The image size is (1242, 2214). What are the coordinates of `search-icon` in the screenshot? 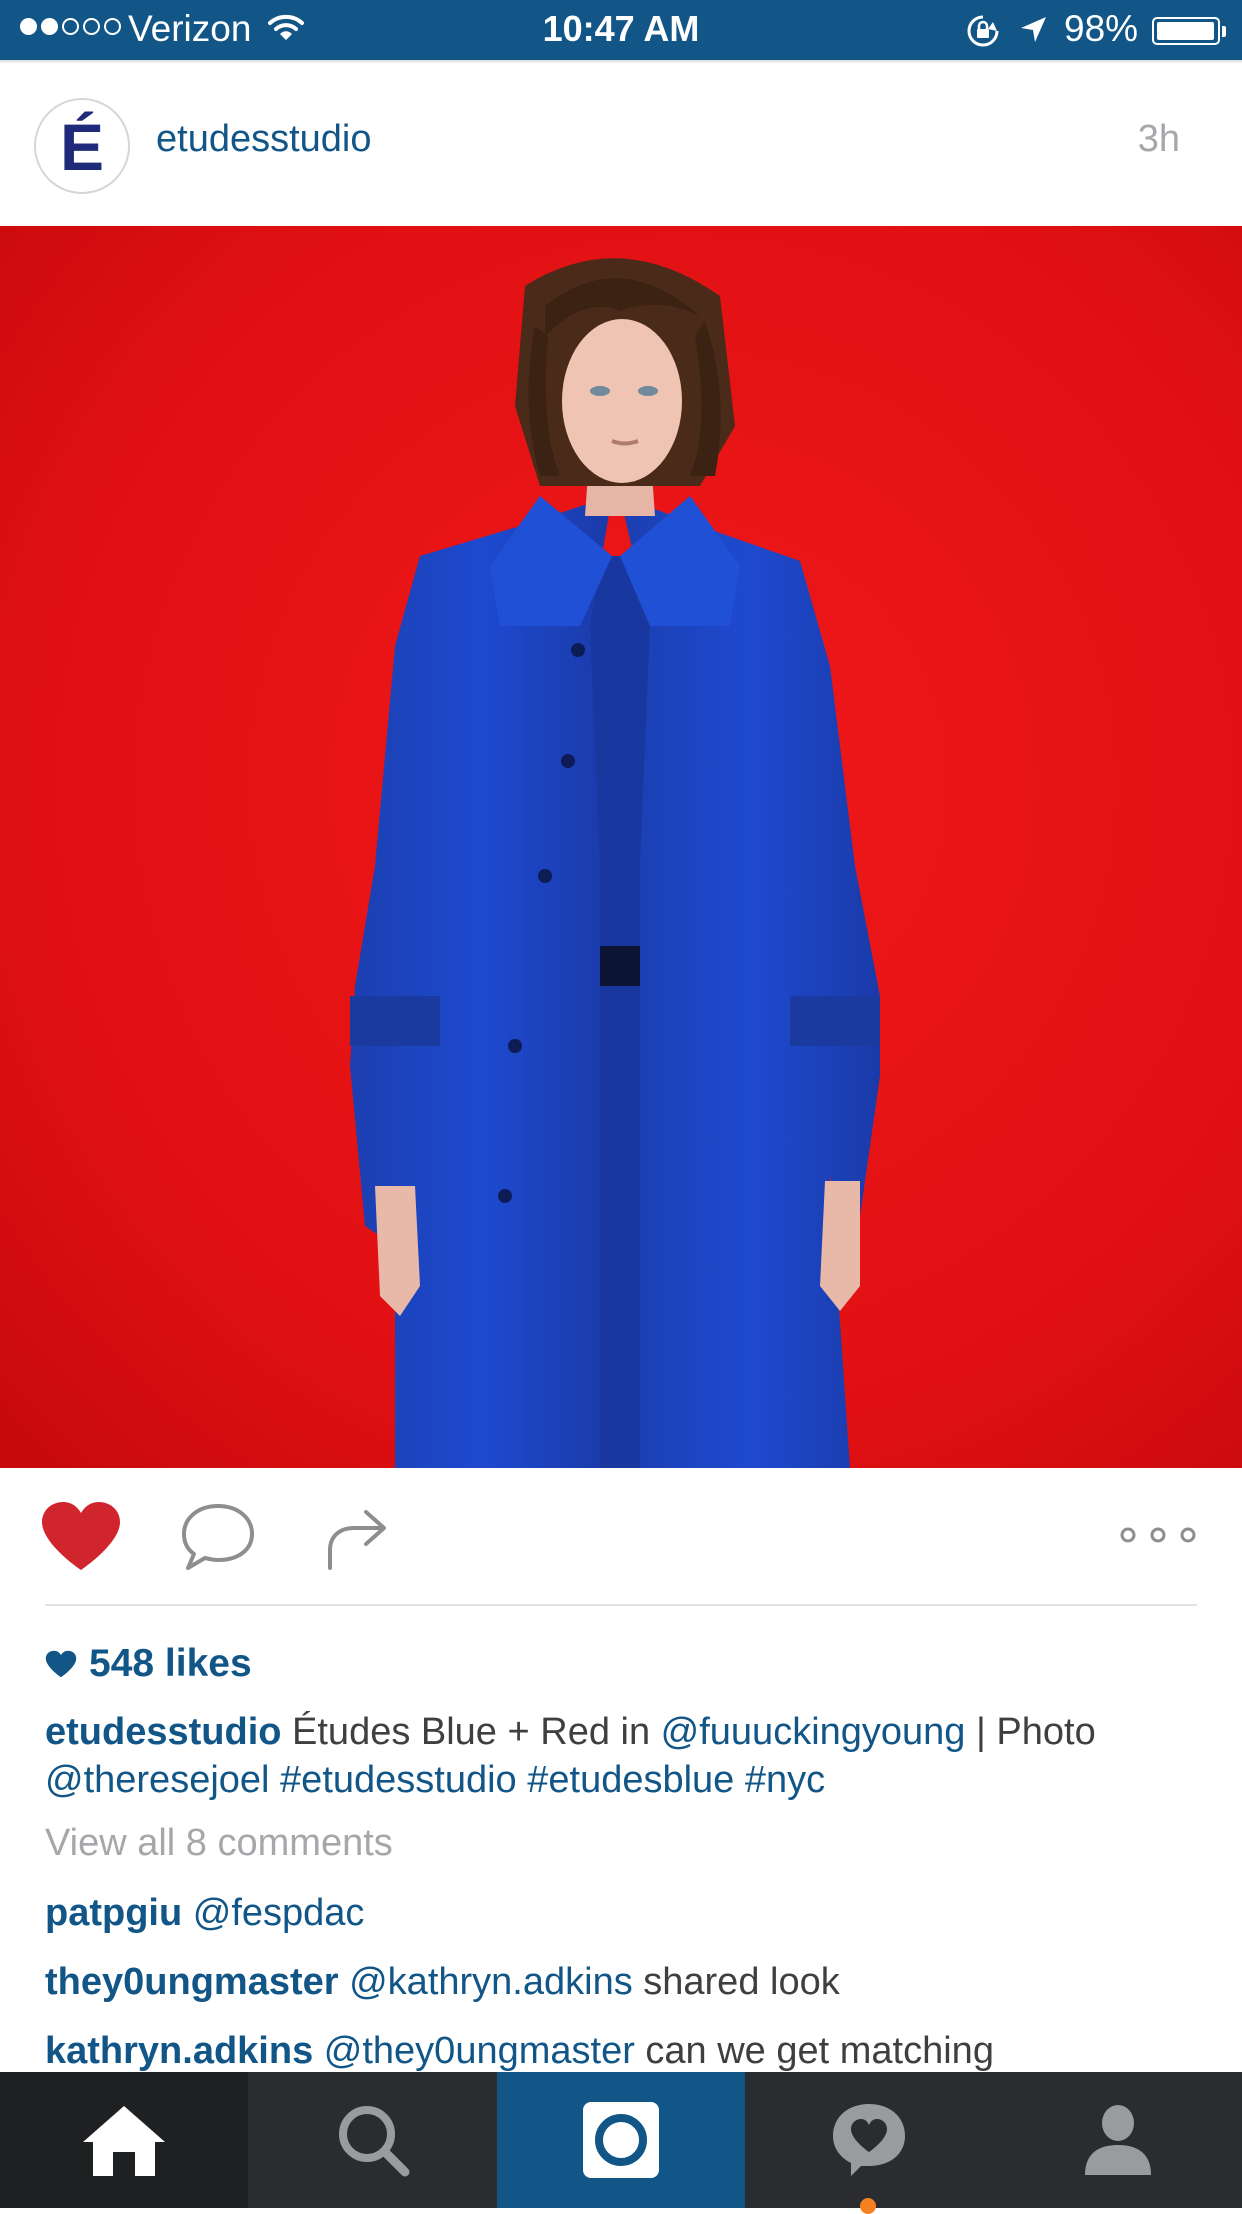 It's located at (374, 2141).